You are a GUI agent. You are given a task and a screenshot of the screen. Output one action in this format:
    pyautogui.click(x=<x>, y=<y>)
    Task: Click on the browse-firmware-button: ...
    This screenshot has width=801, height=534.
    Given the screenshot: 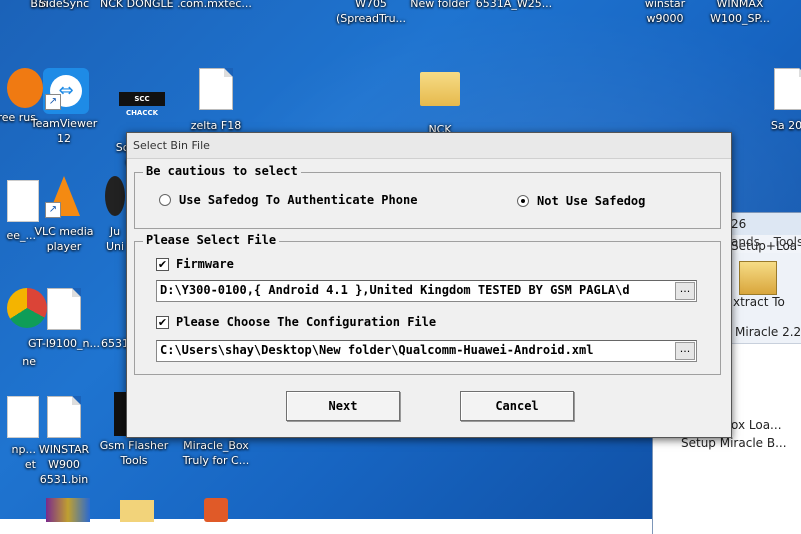 What is the action you would take?
    pyautogui.click(x=685, y=291)
    